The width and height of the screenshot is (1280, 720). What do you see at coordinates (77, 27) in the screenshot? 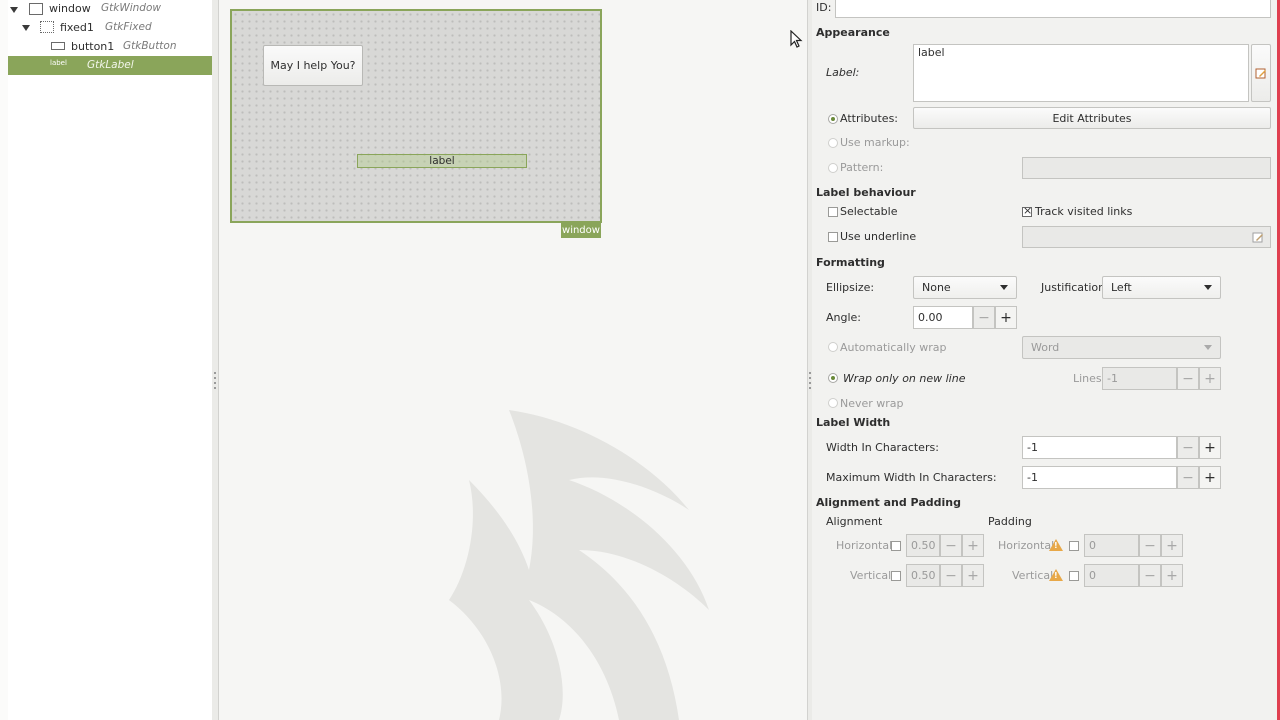
I see `tree-item-name: fixed1` at bounding box center [77, 27].